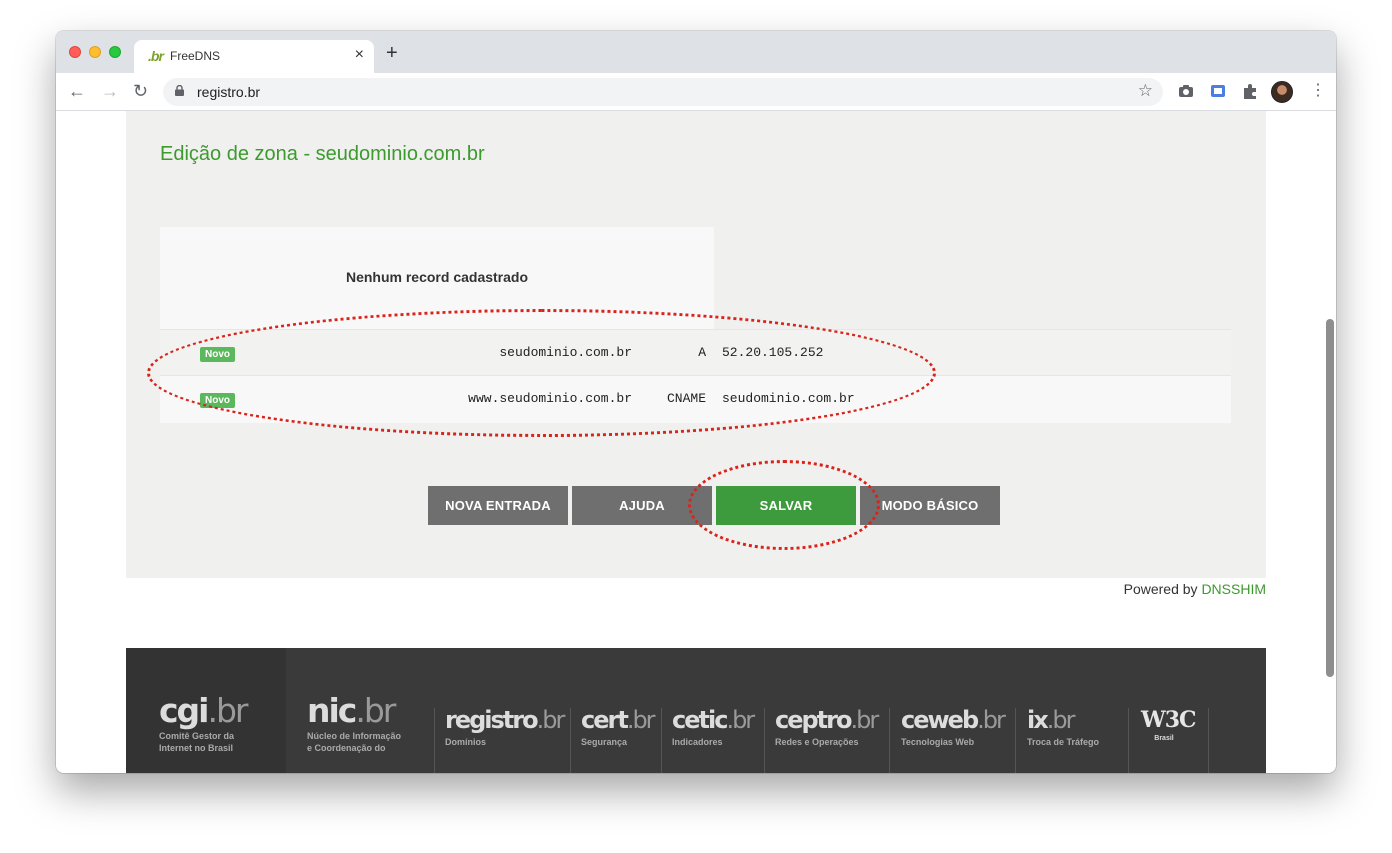 The image size is (1392, 853). Describe the element at coordinates (505, 726) in the screenshot. I see `registro-br-logo: registro.br Domínios` at that location.